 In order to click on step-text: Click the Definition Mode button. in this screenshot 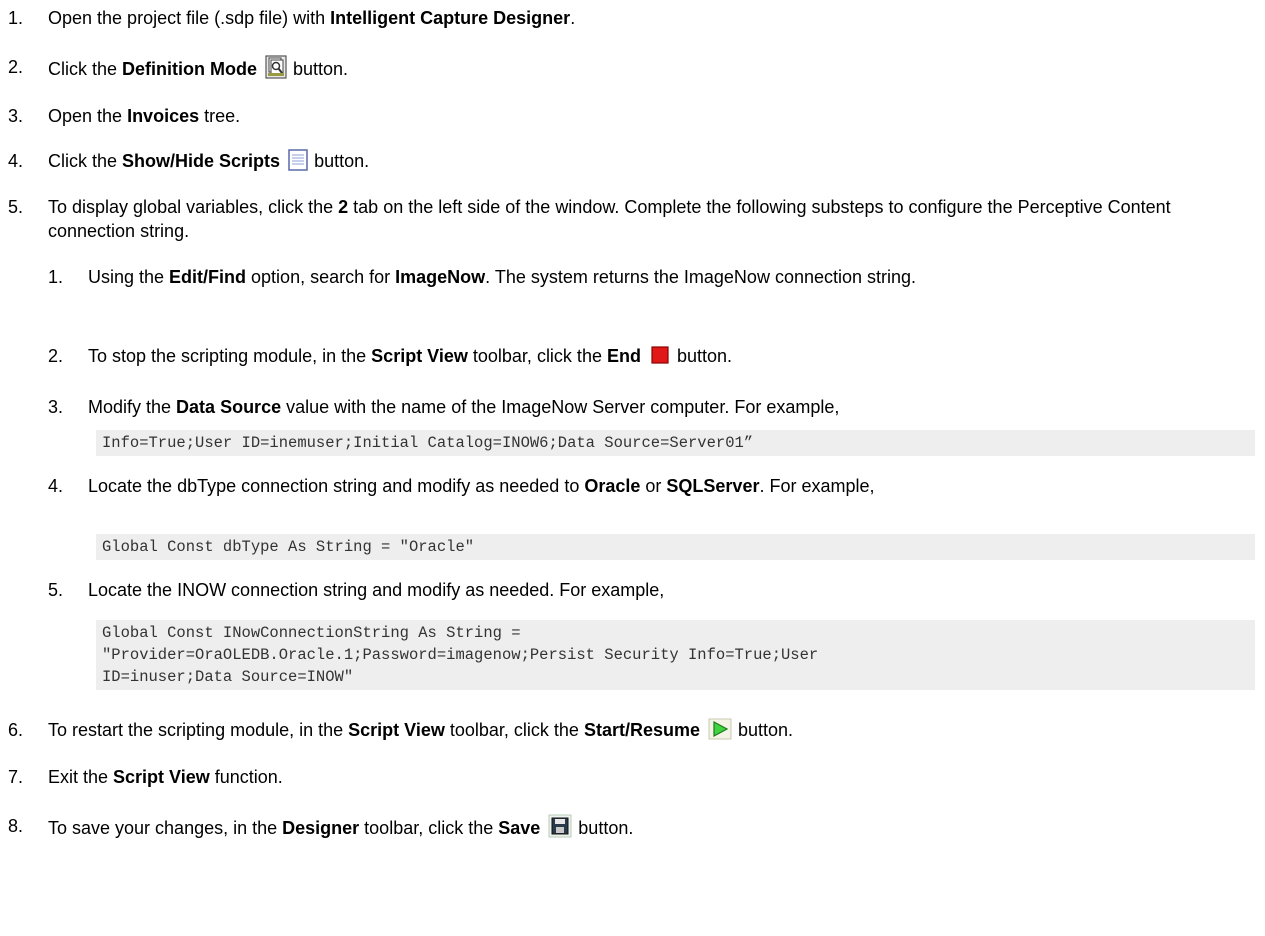, I will do `click(651, 70)`.